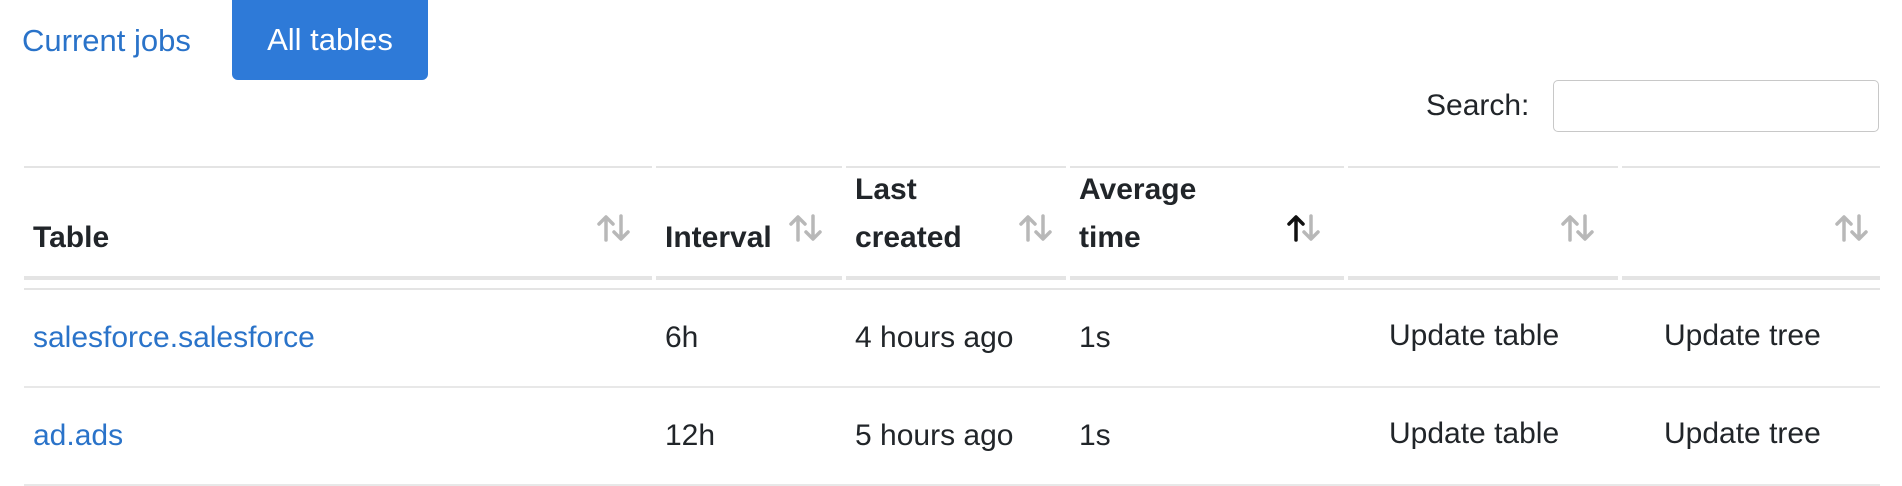  Describe the element at coordinates (952, 289) in the screenshot. I see `header-separator` at that location.